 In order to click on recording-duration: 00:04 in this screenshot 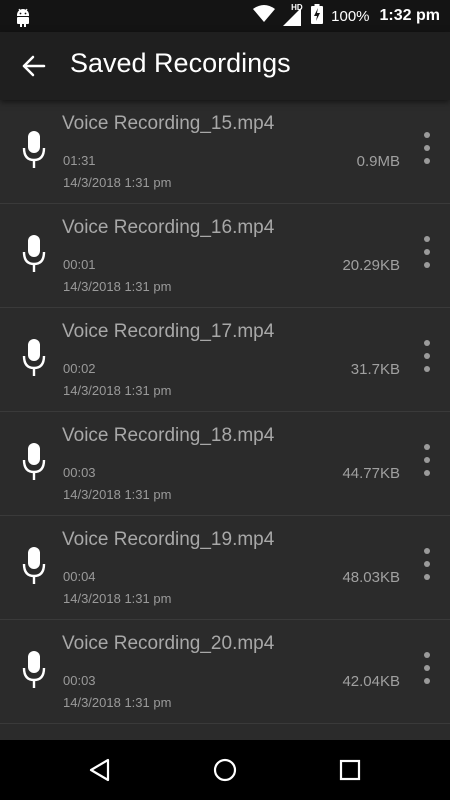, I will do `click(79, 576)`.